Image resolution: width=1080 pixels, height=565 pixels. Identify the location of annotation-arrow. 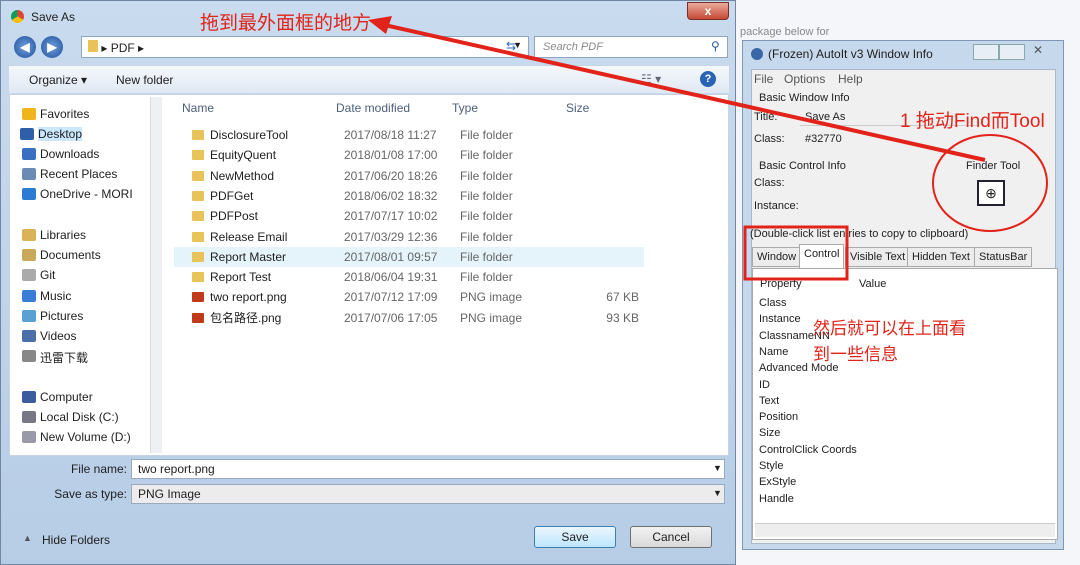
(682, 92).